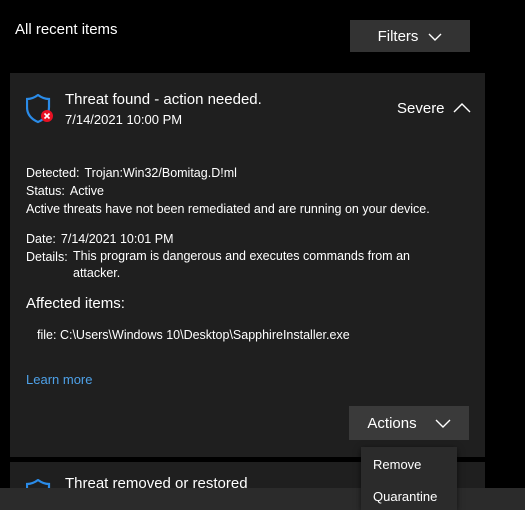  Describe the element at coordinates (409, 478) in the screenshot. I see `actions-menu: Remove Quarantine` at that location.